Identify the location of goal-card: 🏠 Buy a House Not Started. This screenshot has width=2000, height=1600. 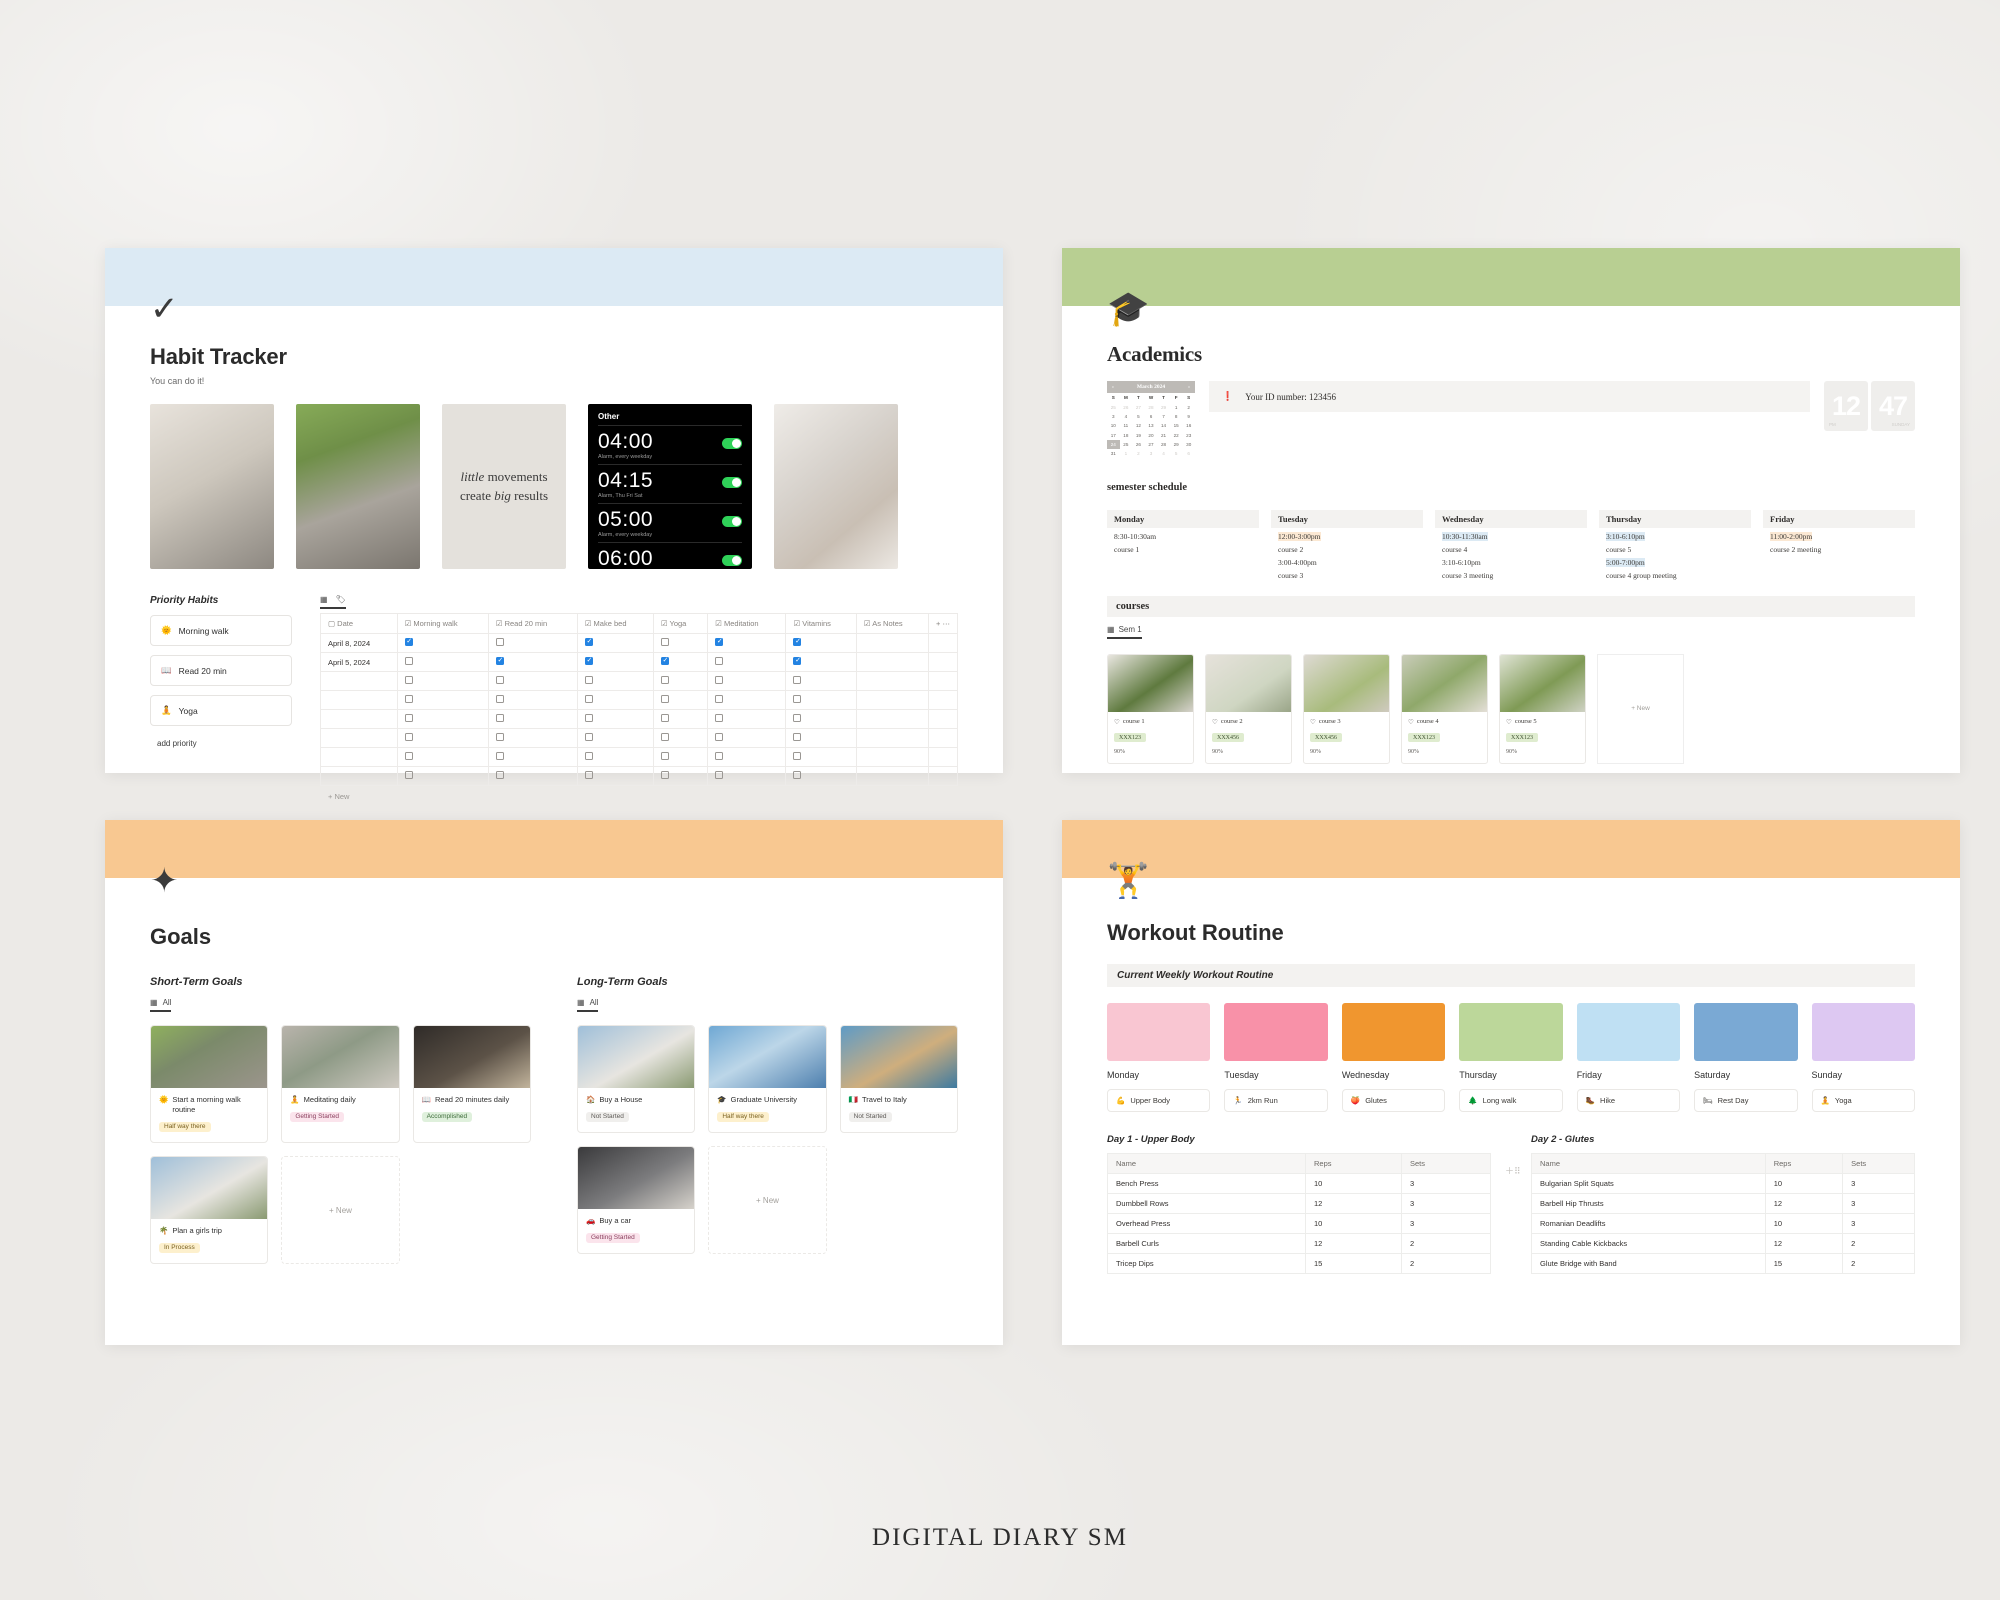
(636, 1079).